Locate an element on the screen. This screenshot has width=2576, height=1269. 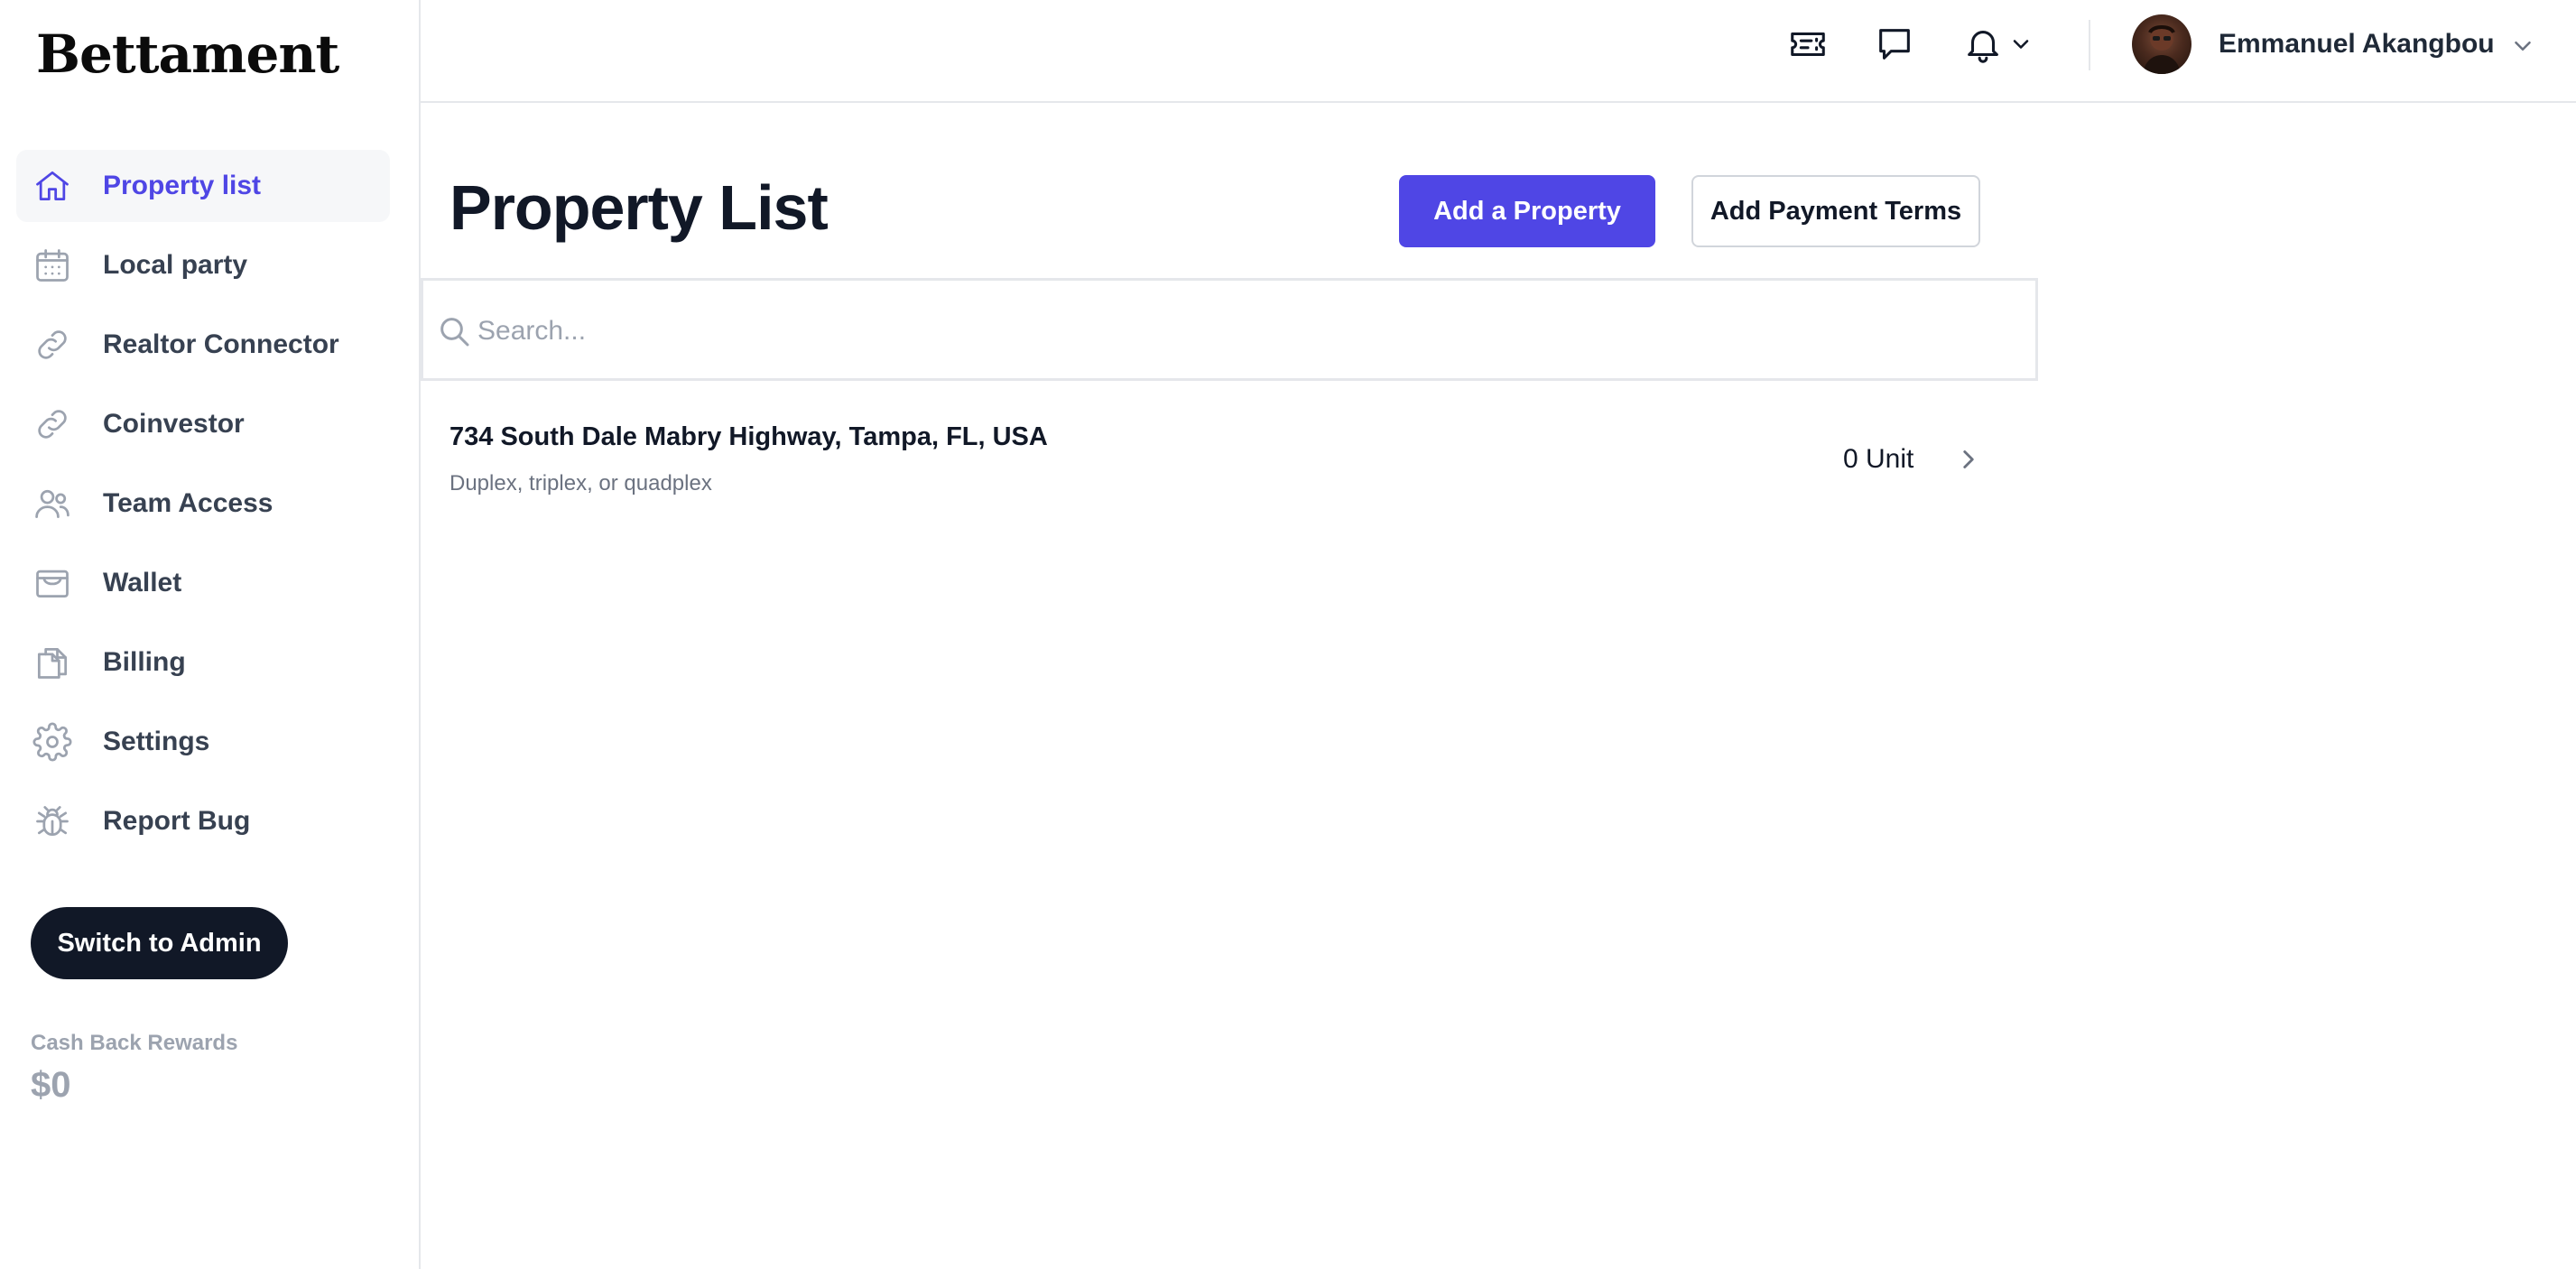
sidebar-item-label: Coinvestor is located at coordinates (174, 424).